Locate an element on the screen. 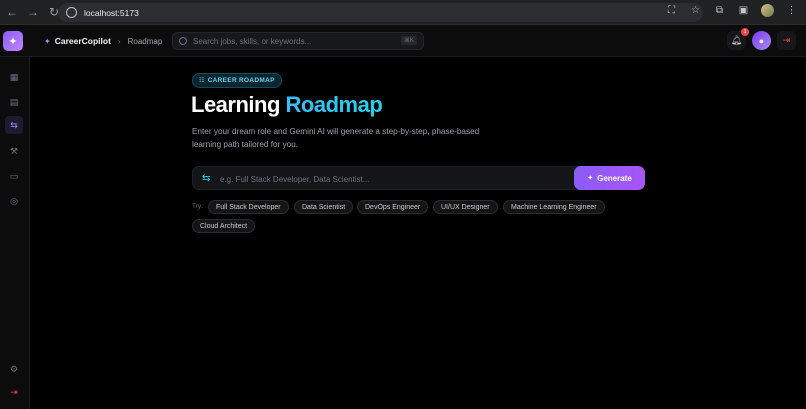  sparkle-icon: ✦ is located at coordinates (590, 178).